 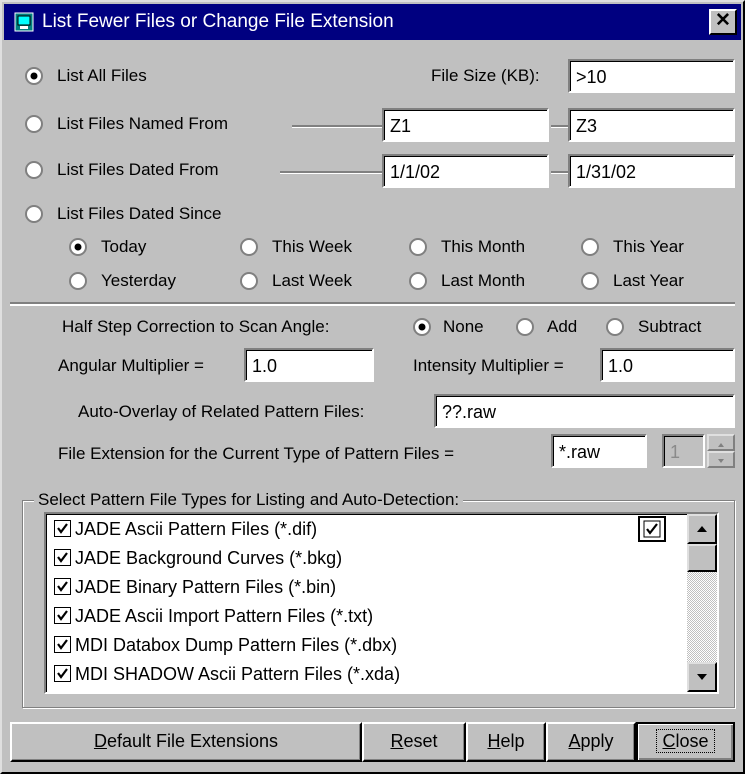 What do you see at coordinates (24, 22) in the screenshot?
I see `app-icon` at bounding box center [24, 22].